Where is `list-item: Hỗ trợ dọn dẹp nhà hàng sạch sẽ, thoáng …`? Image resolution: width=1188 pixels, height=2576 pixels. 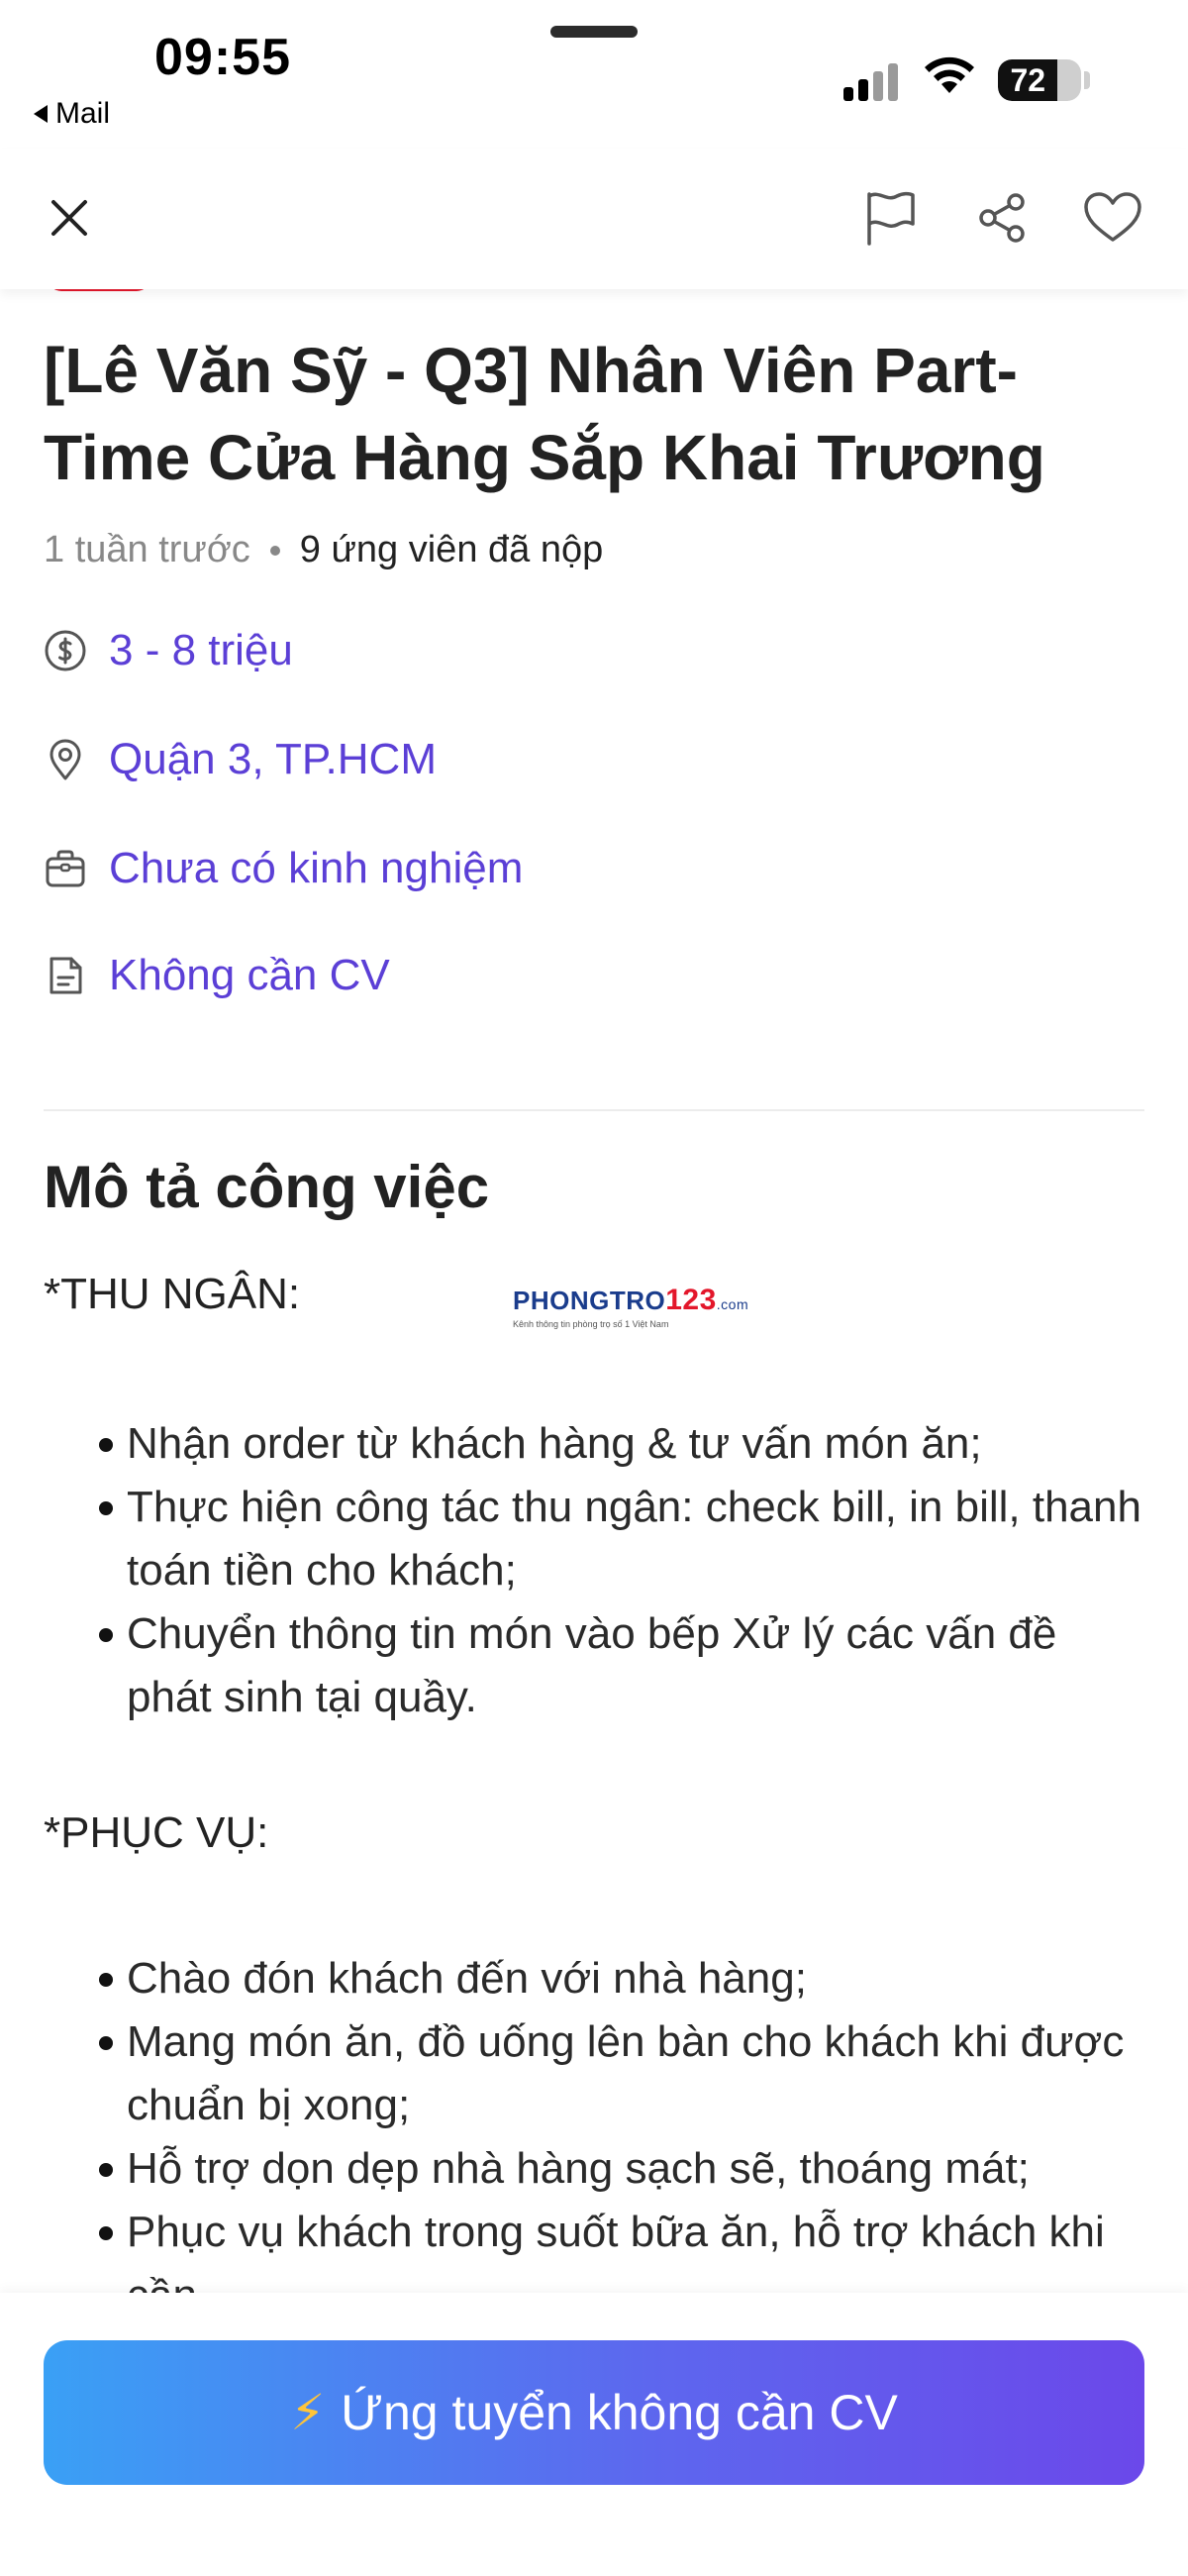
list-item: Hỗ trợ dọn dẹp nhà hàng sạch sẽ, thoáng … is located at coordinates (623, 2169).